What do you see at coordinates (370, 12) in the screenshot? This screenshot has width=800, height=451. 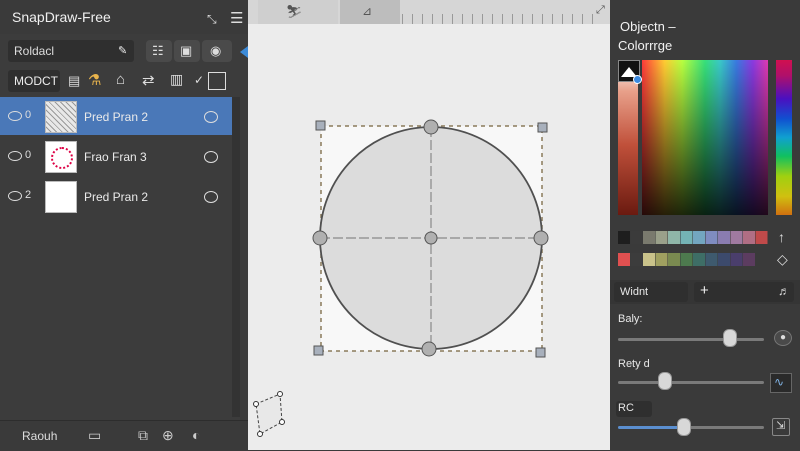 I see `tab-draw: ⊿` at bounding box center [370, 12].